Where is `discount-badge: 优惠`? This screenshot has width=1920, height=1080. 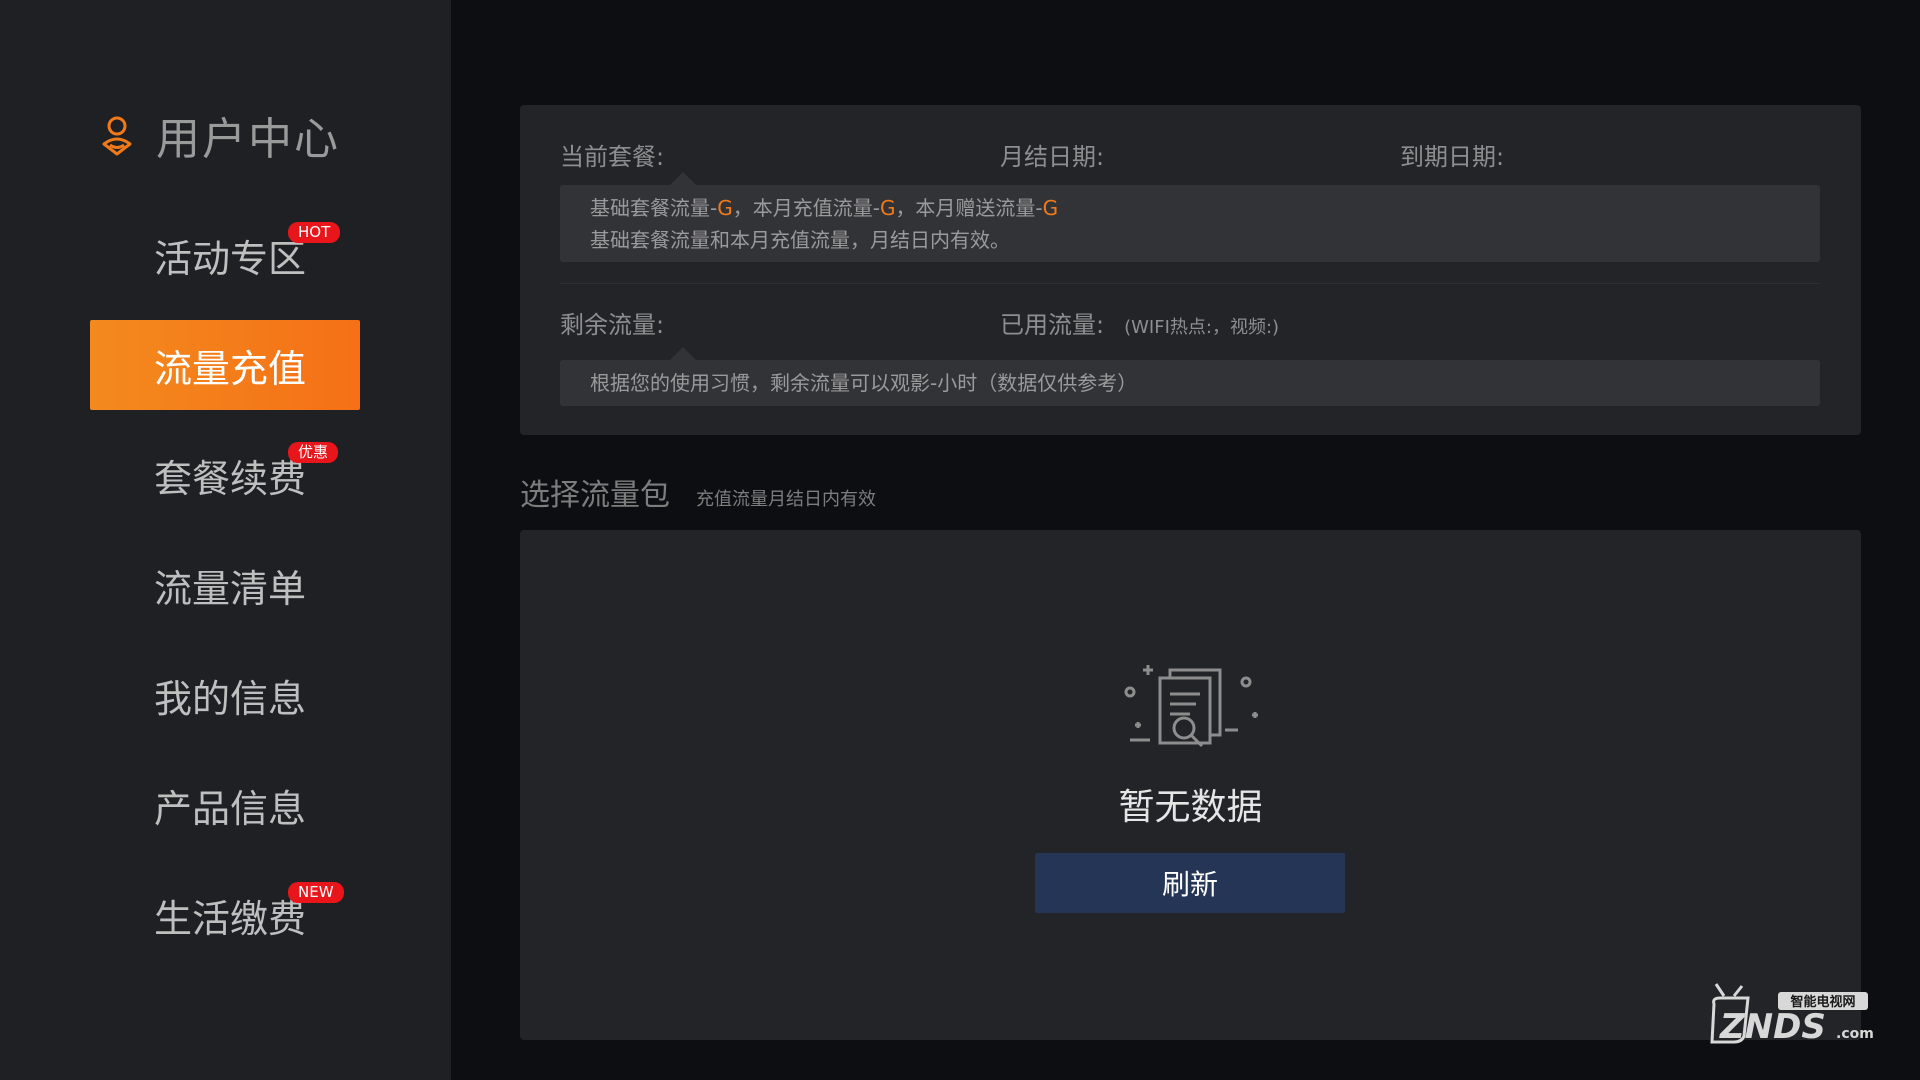
discount-badge: 优惠 is located at coordinates (313, 452).